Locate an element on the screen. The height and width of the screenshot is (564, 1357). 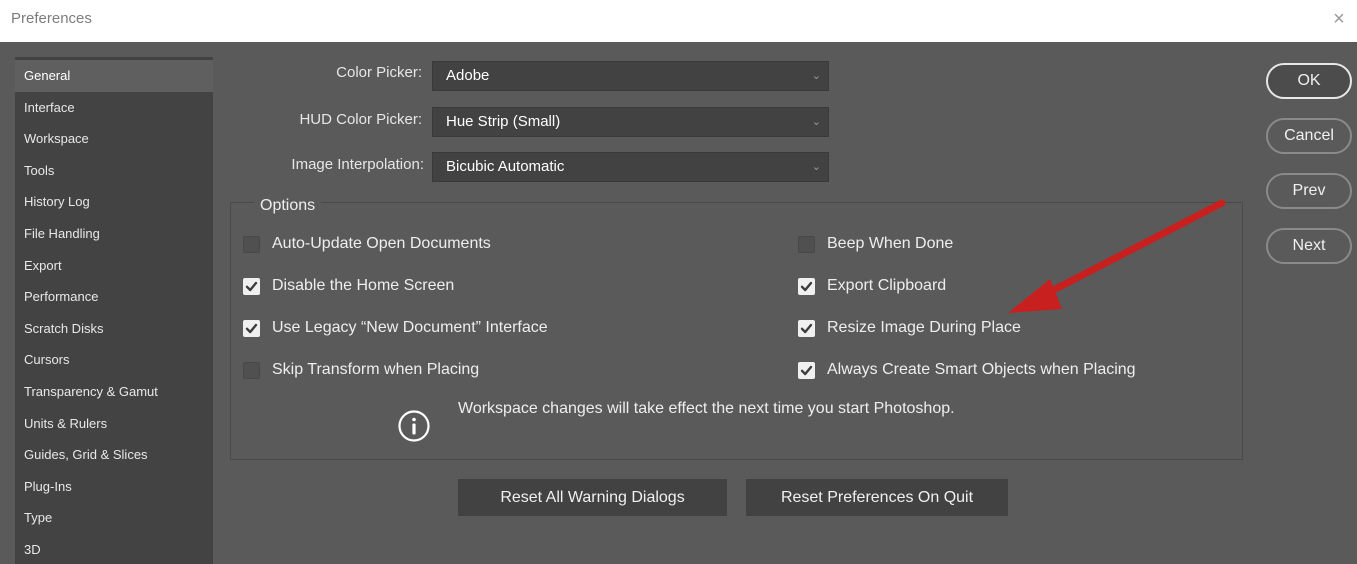
option-label: Beep When Done is located at coordinates (890, 243).